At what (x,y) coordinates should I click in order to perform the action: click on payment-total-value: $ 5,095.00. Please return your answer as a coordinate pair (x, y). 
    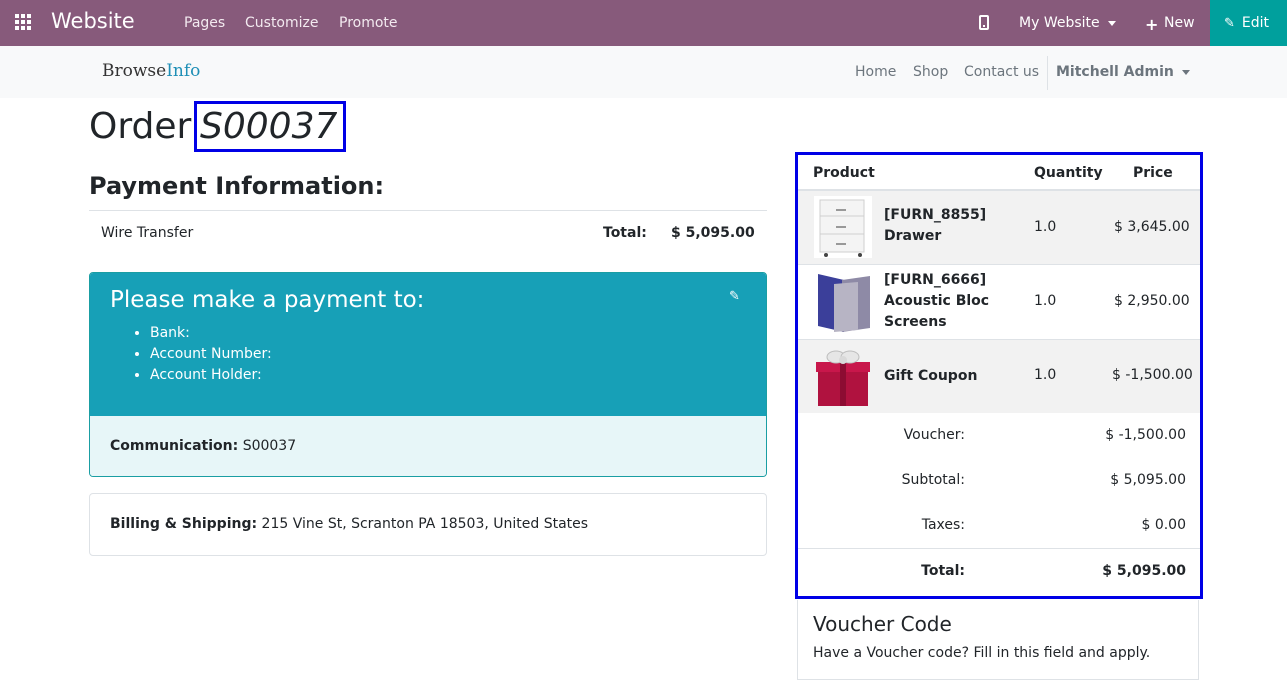
    Looking at the image, I should click on (713, 233).